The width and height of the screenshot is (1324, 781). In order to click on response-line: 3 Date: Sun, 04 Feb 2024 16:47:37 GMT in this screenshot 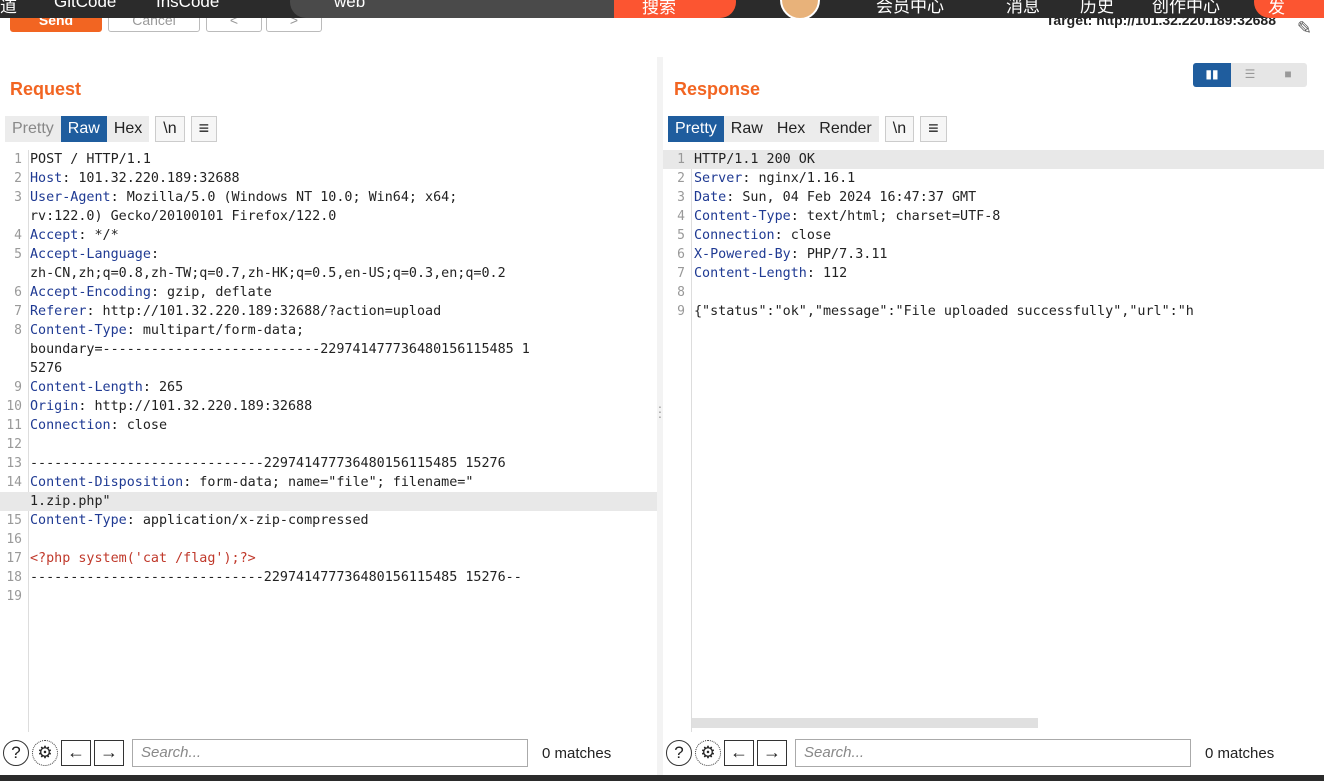, I will do `click(993, 197)`.